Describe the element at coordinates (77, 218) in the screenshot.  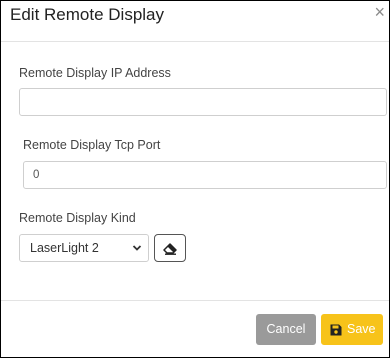
I see `display-kind-label: Remote Display Kind` at that location.